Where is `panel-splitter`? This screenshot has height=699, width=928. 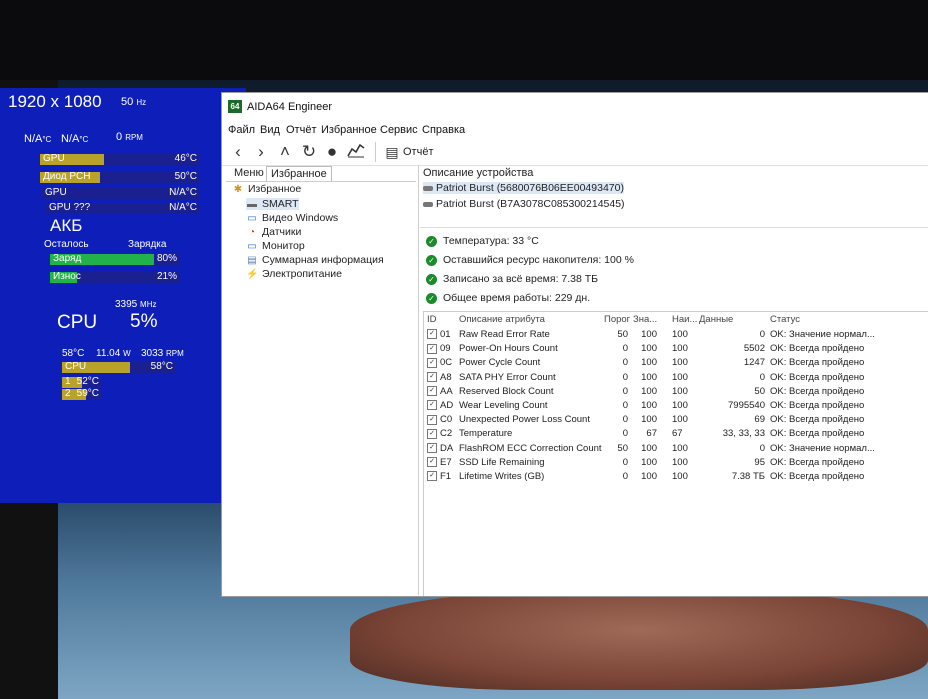
panel-splitter is located at coordinates (418, 380).